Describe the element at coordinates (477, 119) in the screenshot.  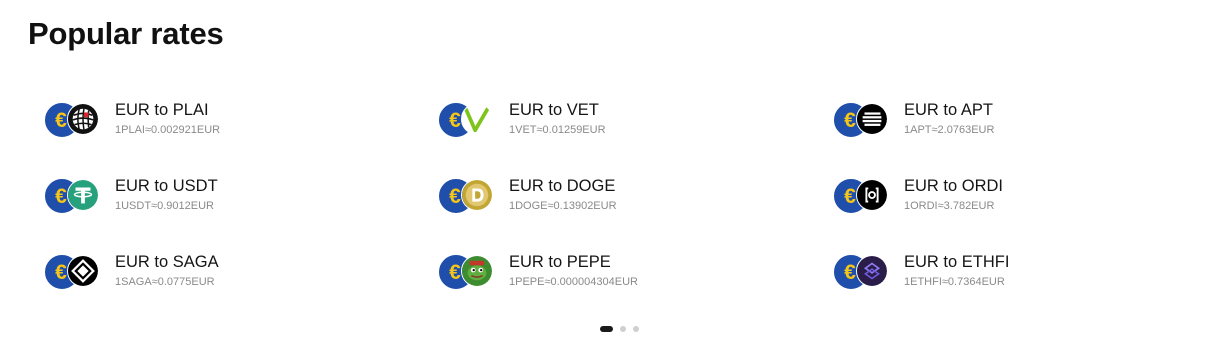
I see `vet-icon` at that location.